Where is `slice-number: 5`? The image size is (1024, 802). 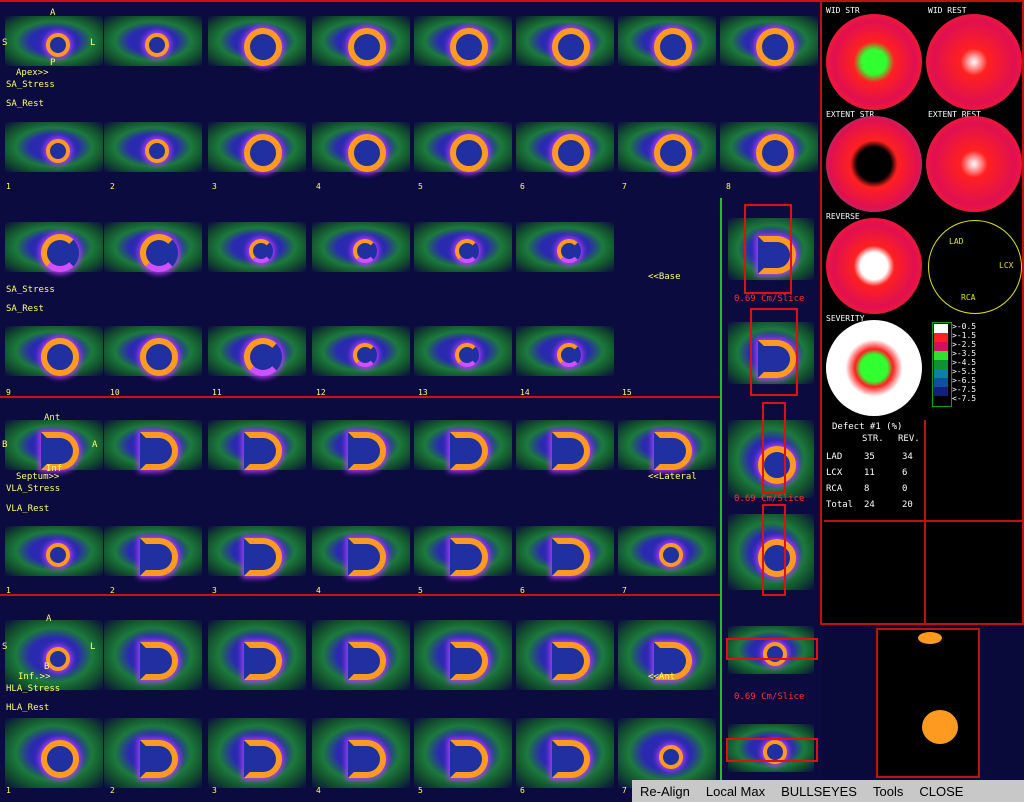
slice-number: 5 is located at coordinates (420, 790).